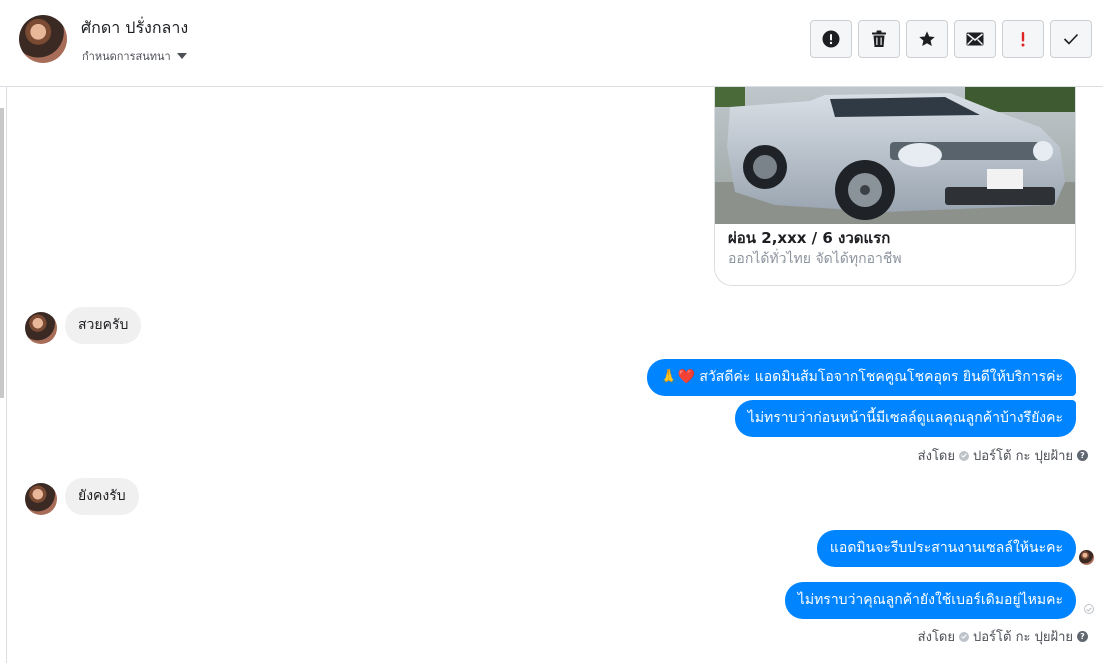  I want to click on assign-conversation-label: กำหนดการสนทนา, so click(126, 56).